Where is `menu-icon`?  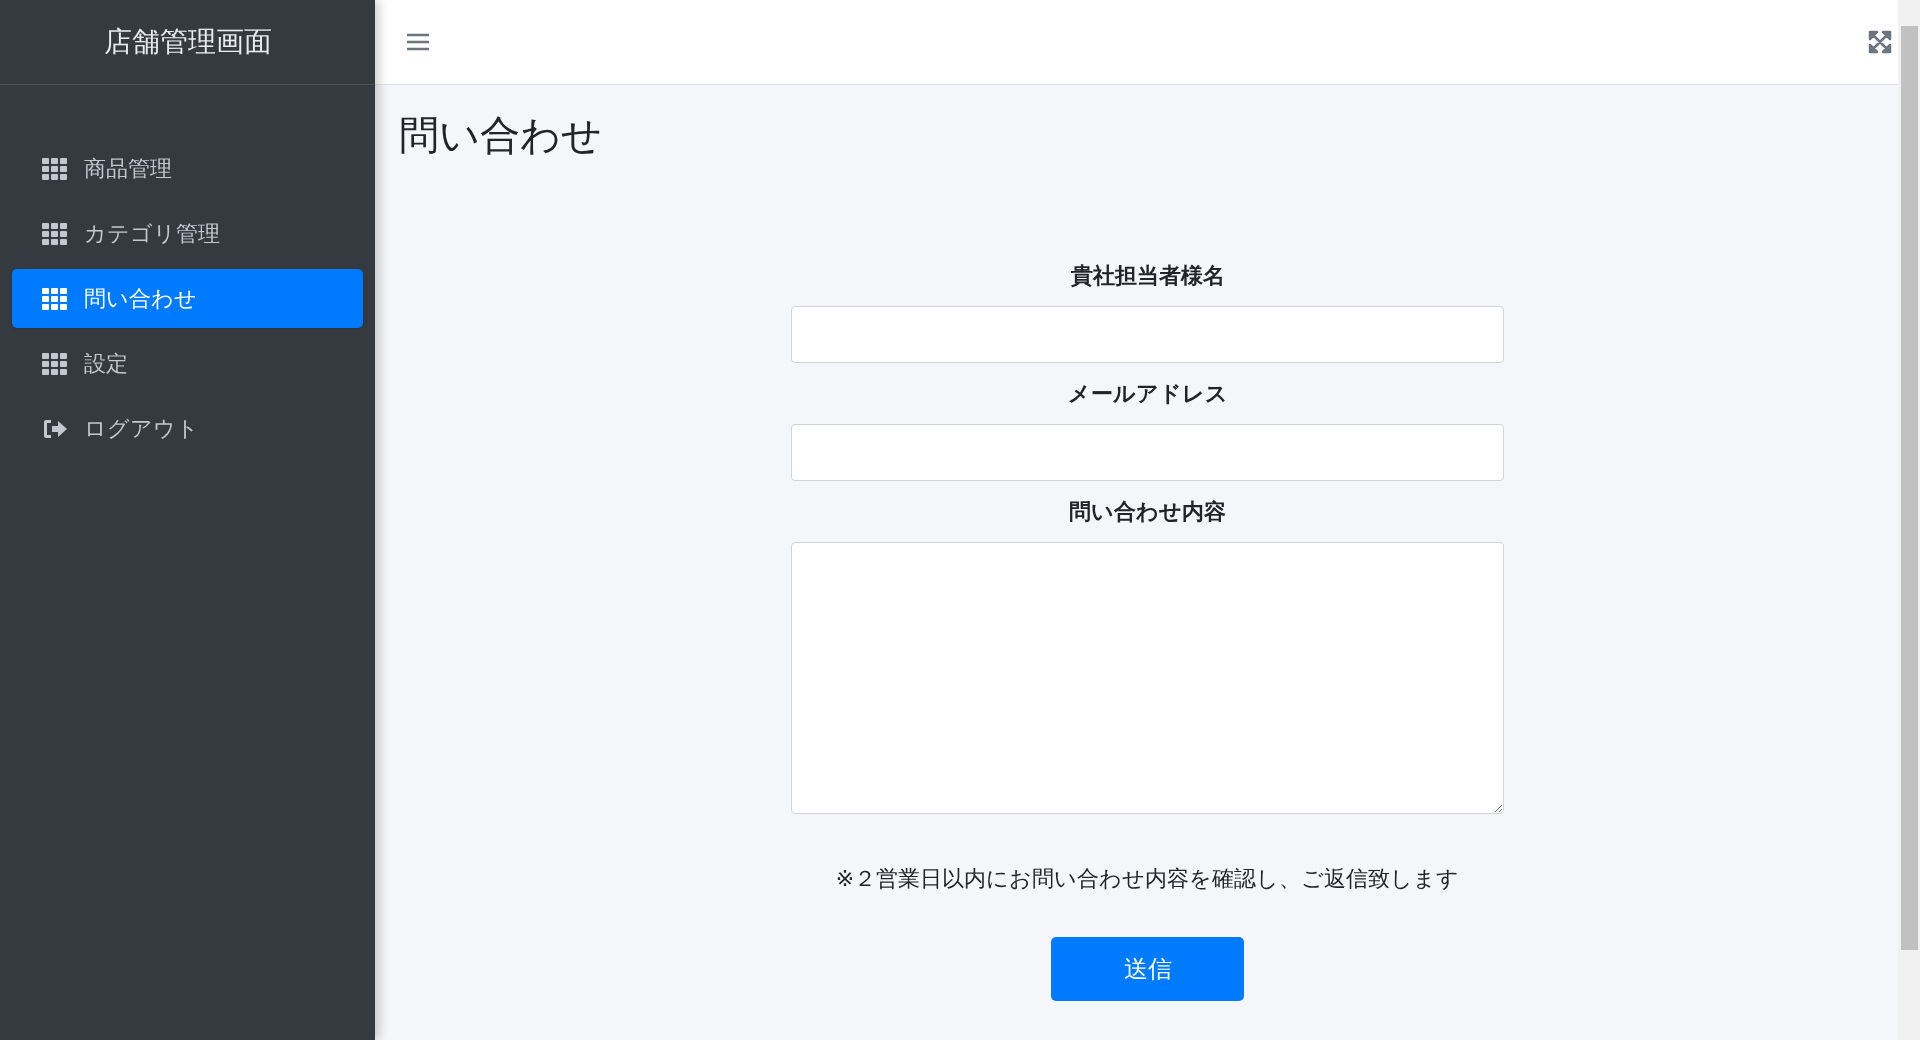 menu-icon is located at coordinates (418, 42).